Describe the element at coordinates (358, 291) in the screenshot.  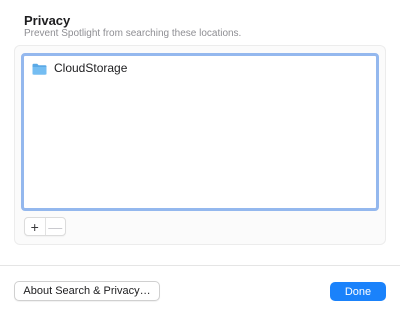
I see `done-button: Done` at that location.